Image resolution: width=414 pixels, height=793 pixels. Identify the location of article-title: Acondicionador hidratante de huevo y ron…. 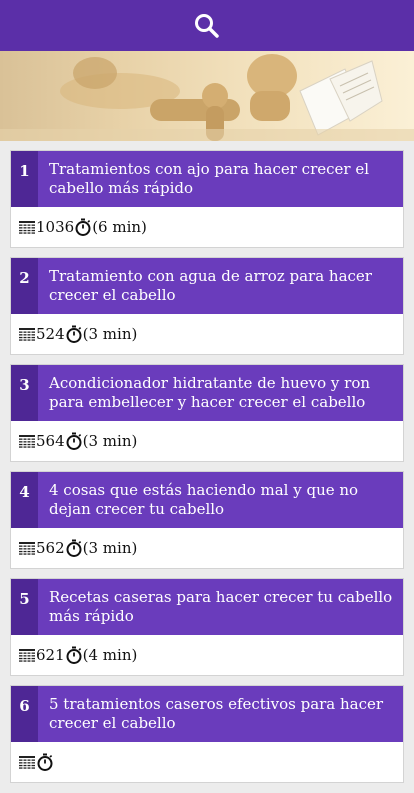
(220, 393).